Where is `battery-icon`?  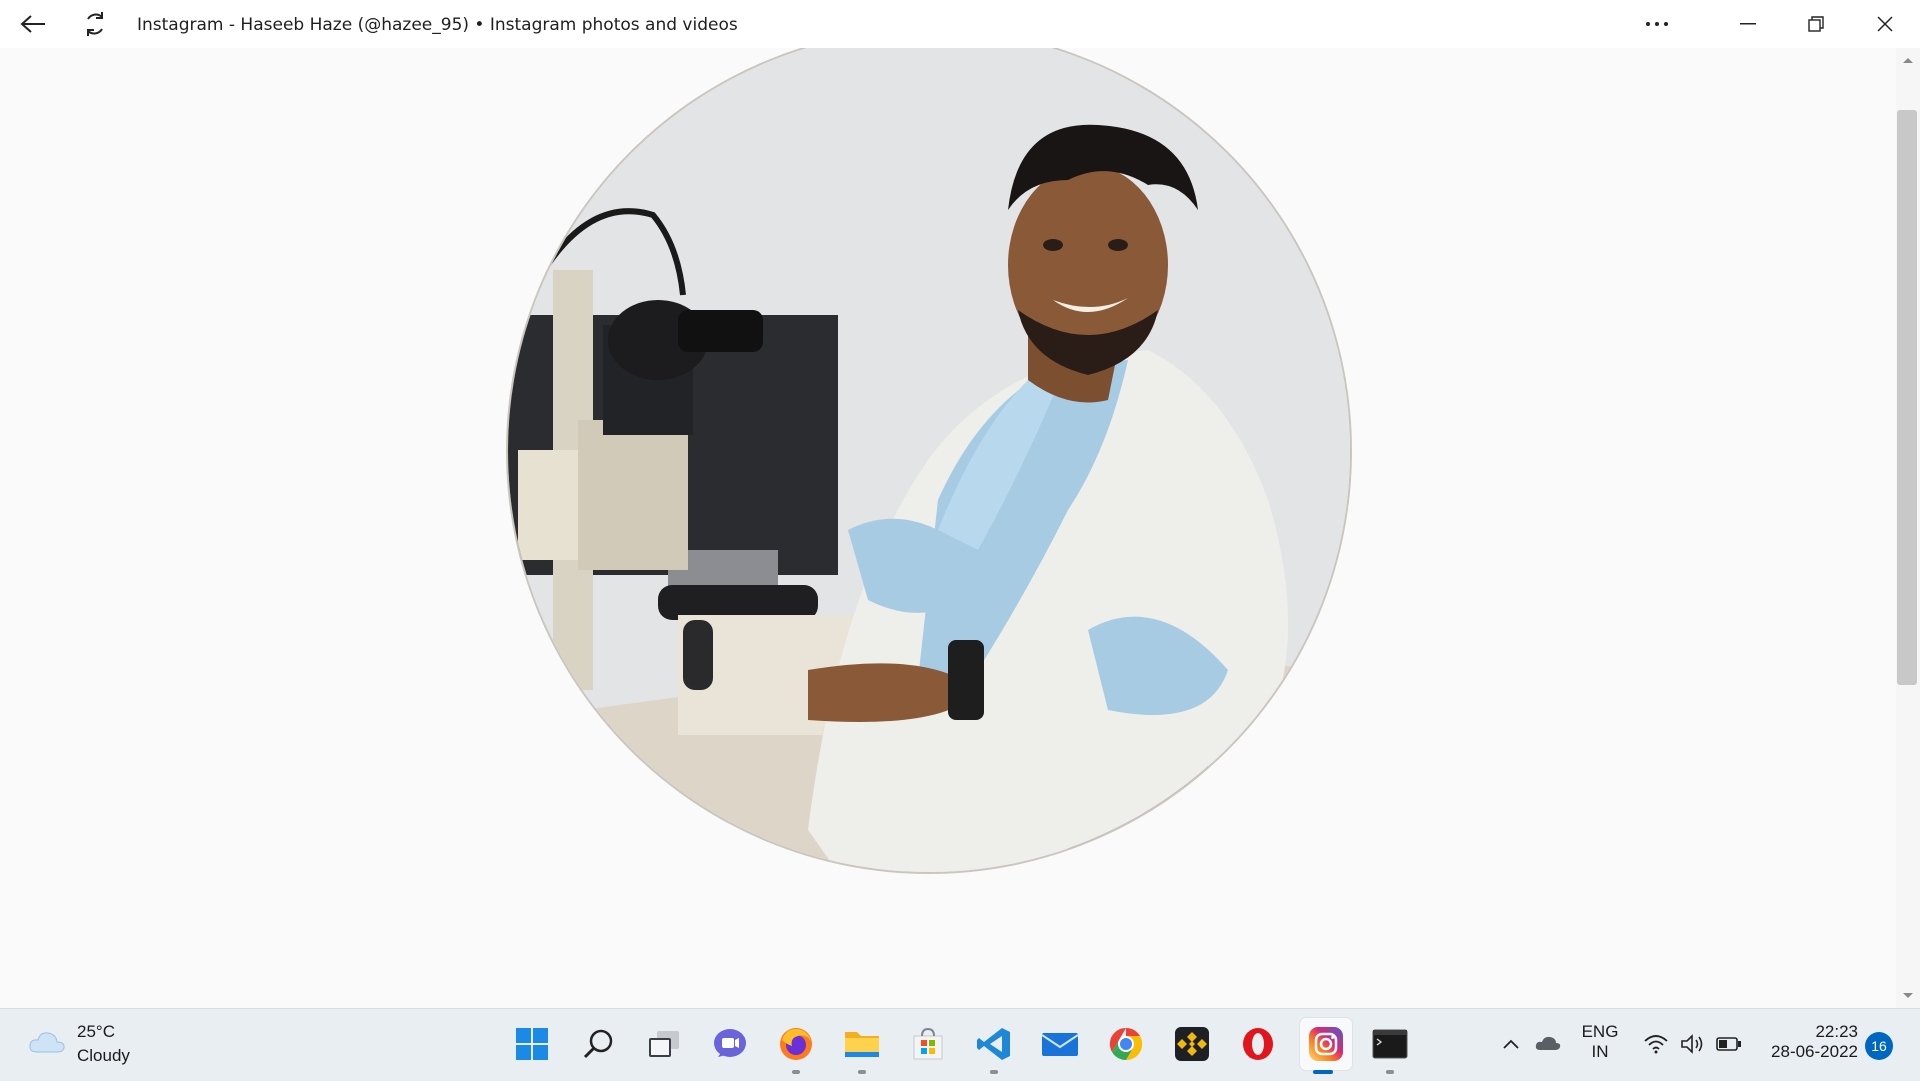 battery-icon is located at coordinates (1729, 1044).